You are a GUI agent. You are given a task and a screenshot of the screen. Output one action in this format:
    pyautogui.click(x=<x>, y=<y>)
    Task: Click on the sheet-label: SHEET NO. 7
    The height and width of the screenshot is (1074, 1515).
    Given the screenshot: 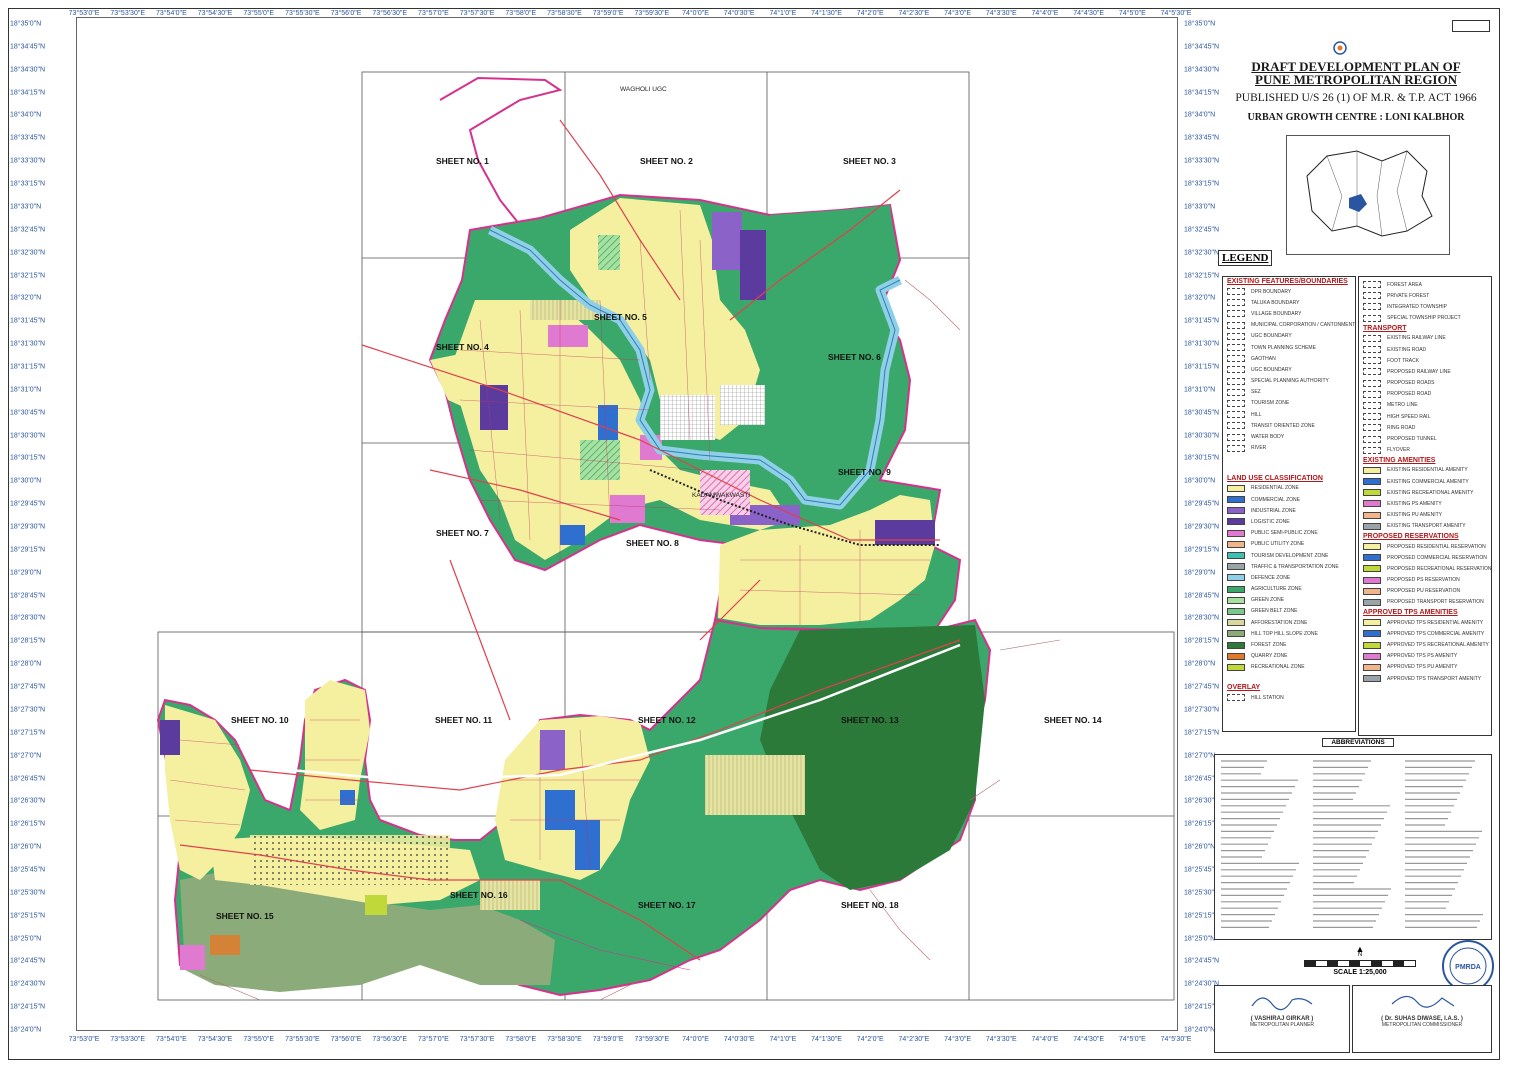 What is the action you would take?
    pyautogui.click(x=462, y=533)
    